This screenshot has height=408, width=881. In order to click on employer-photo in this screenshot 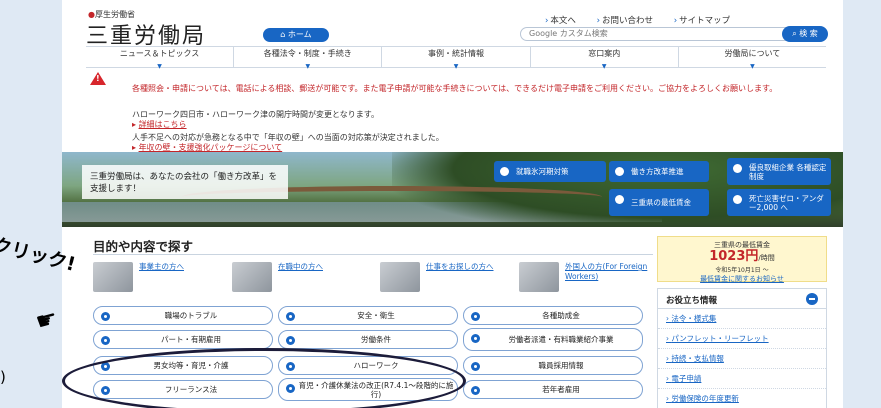, I will do `click(113, 277)`.